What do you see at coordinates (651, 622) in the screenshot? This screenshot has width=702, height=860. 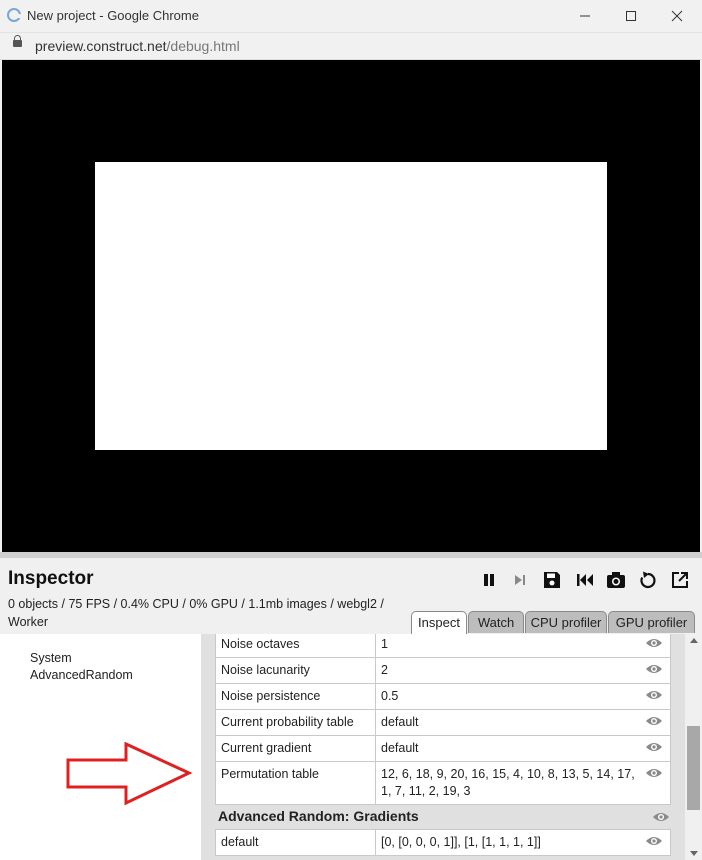 I see `tab-gpu-profiler: GPU profiler` at bounding box center [651, 622].